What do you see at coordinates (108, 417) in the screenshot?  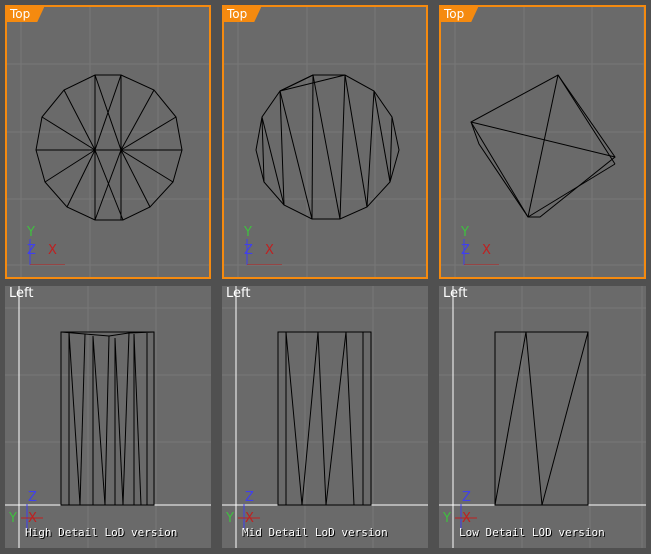 I see `viewport-left-high: Left Z Y X High Detail LoD version` at bounding box center [108, 417].